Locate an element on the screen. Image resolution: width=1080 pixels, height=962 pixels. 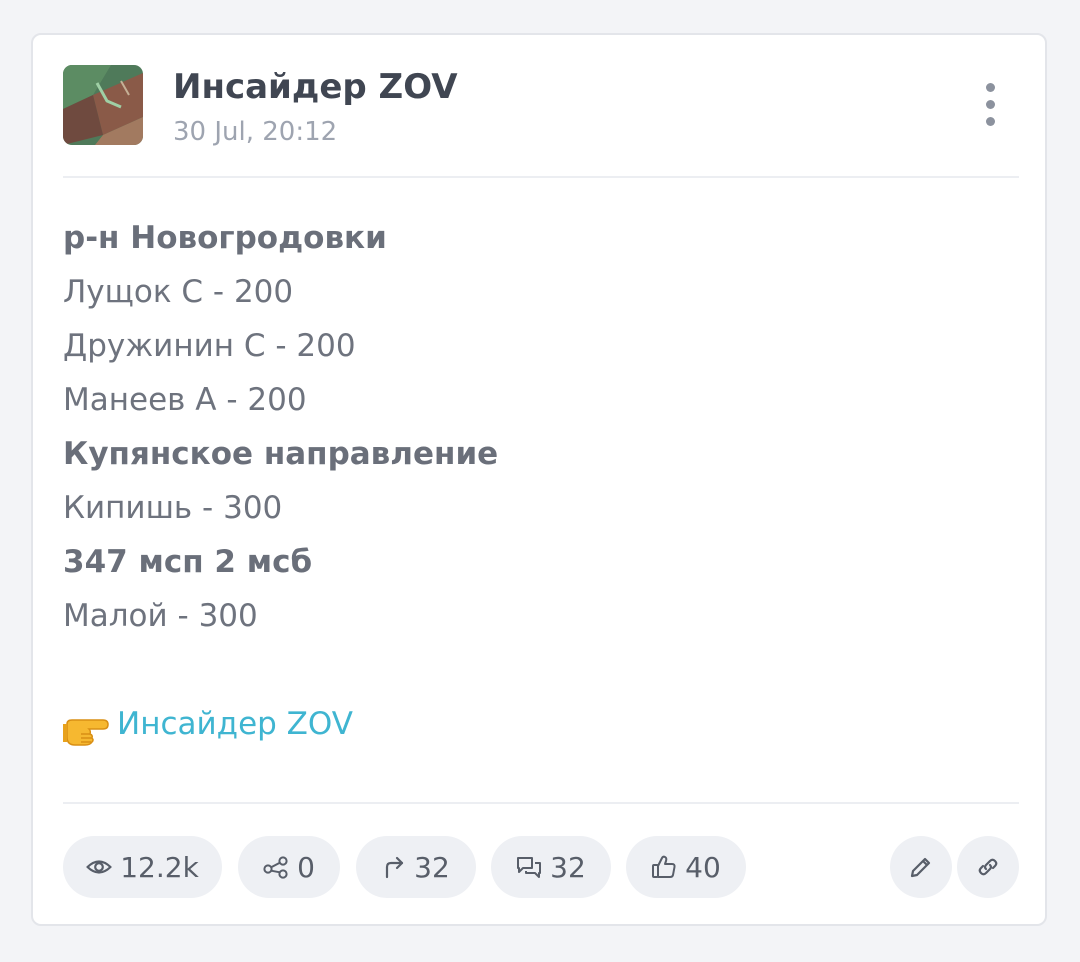
pencil-icon is located at coordinates (920, 867).